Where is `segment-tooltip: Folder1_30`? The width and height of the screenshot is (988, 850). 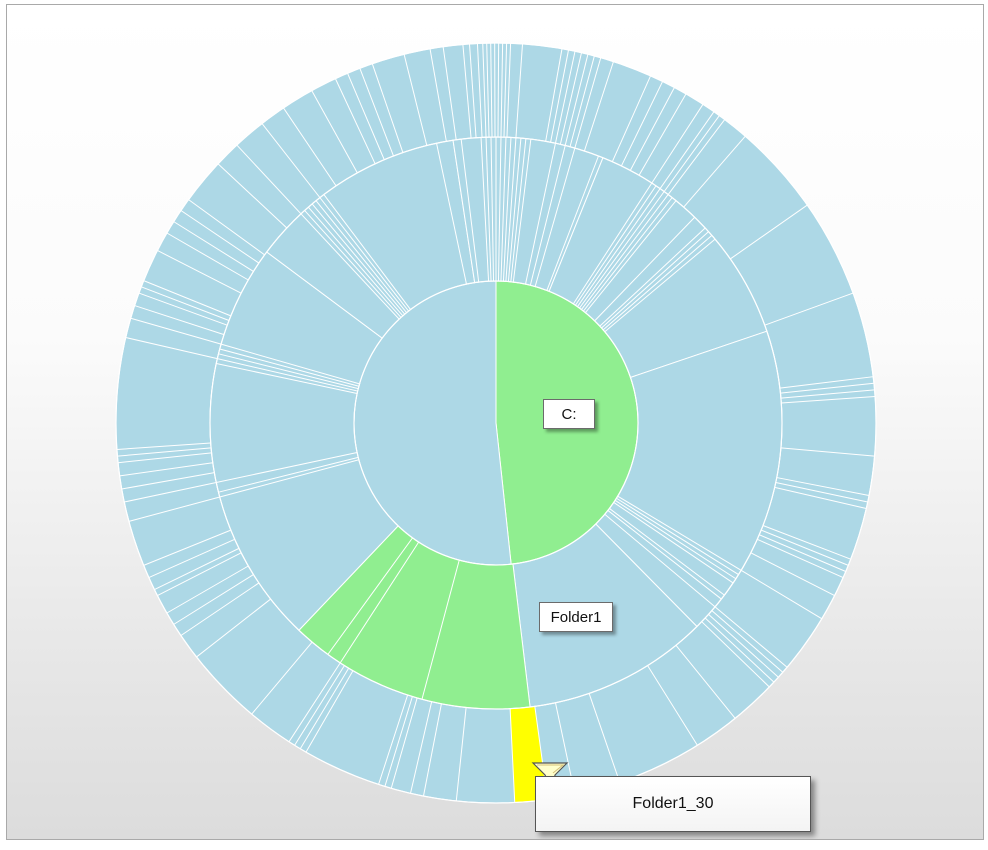
segment-tooltip: Folder1_30 is located at coordinates (673, 804).